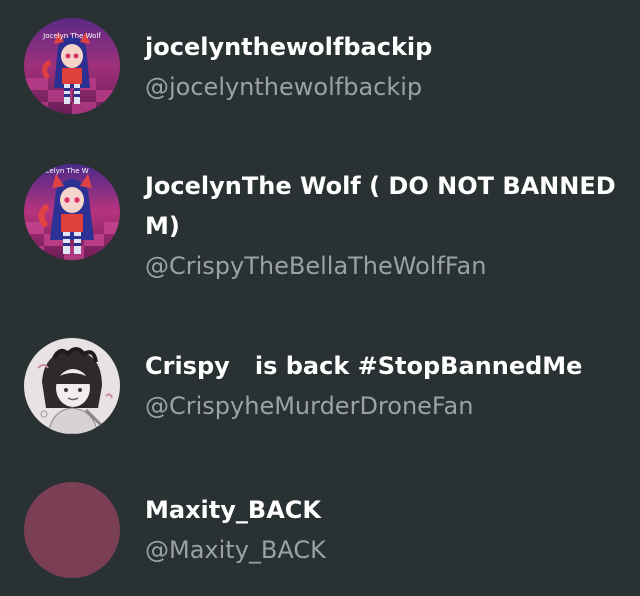 The width and height of the screenshot is (640, 596). What do you see at coordinates (383, 87) in the screenshot?
I see `user-handle: @jocelynthewolfbackip` at bounding box center [383, 87].